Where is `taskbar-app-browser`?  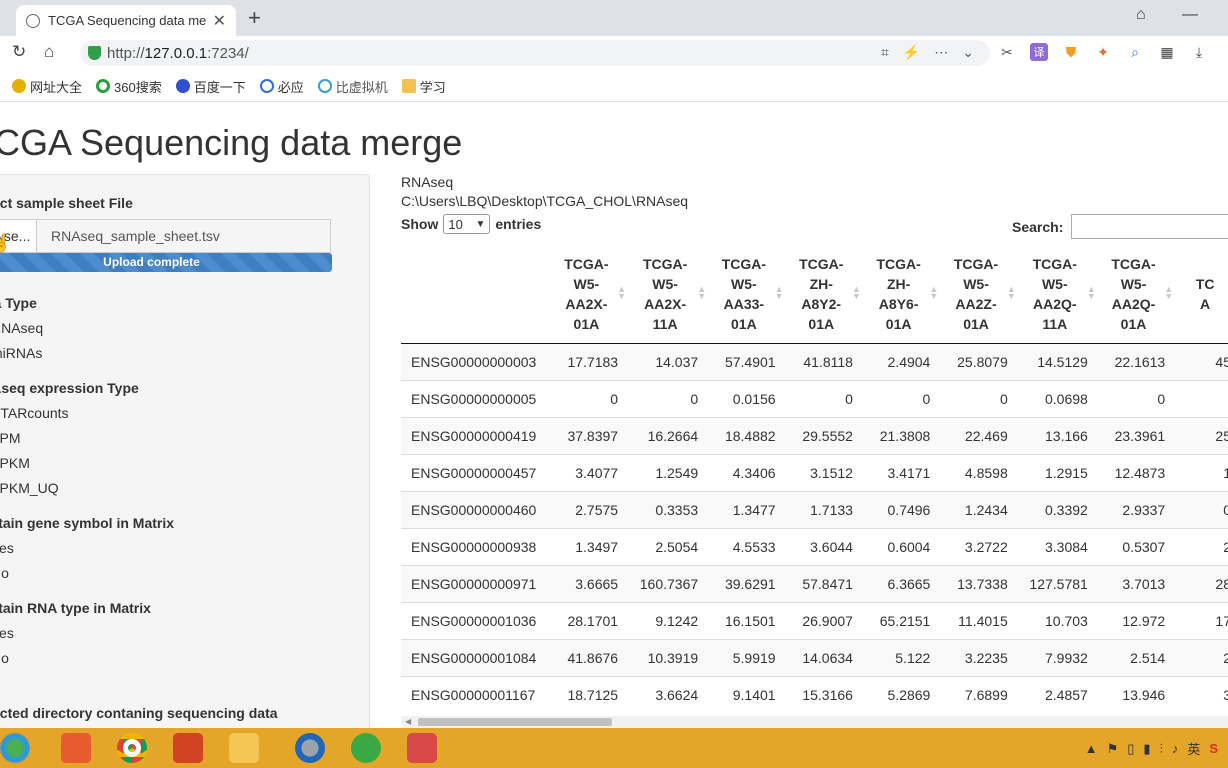 taskbar-app-browser is located at coordinates (366, 748).